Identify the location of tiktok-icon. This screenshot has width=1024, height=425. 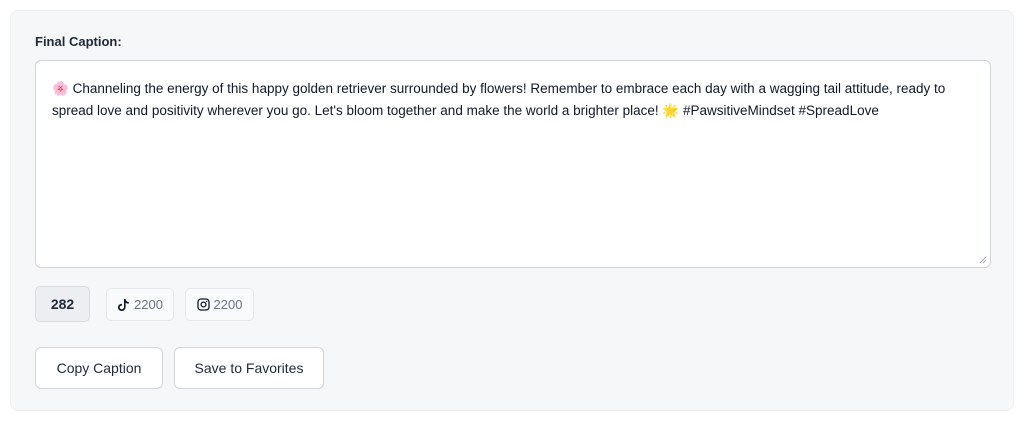
(123, 305).